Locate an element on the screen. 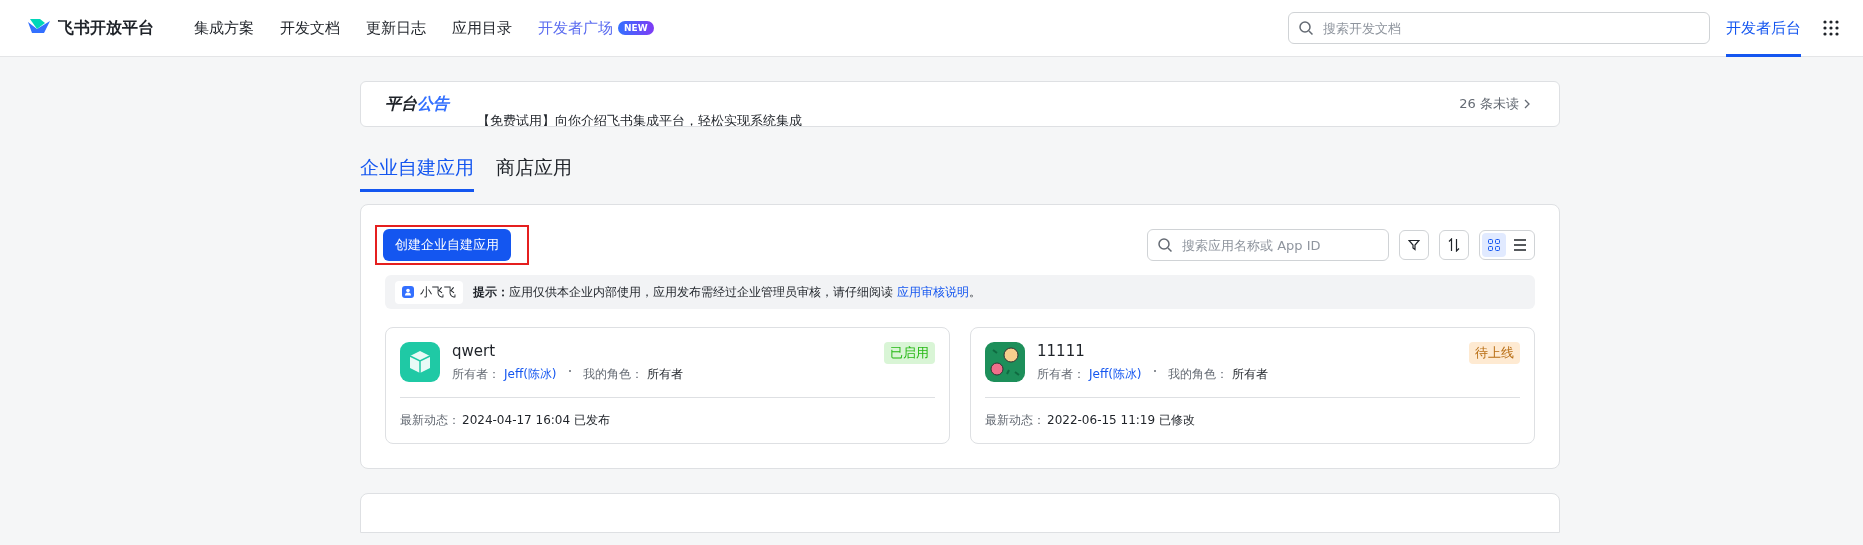 Image resolution: width=1863 pixels, height=545 pixels. cube-icon is located at coordinates (420, 362).